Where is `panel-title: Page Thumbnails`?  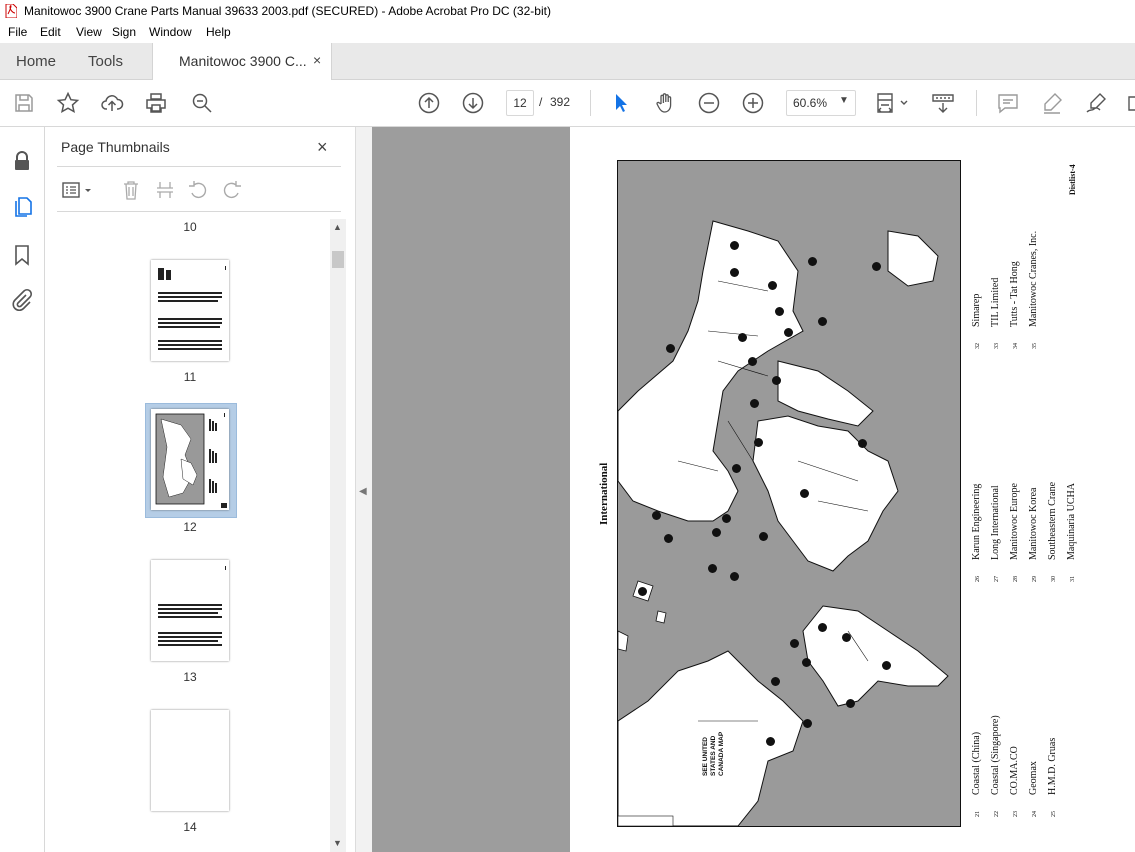
panel-title: Page Thumbnails is located at coordinates (115, 147).